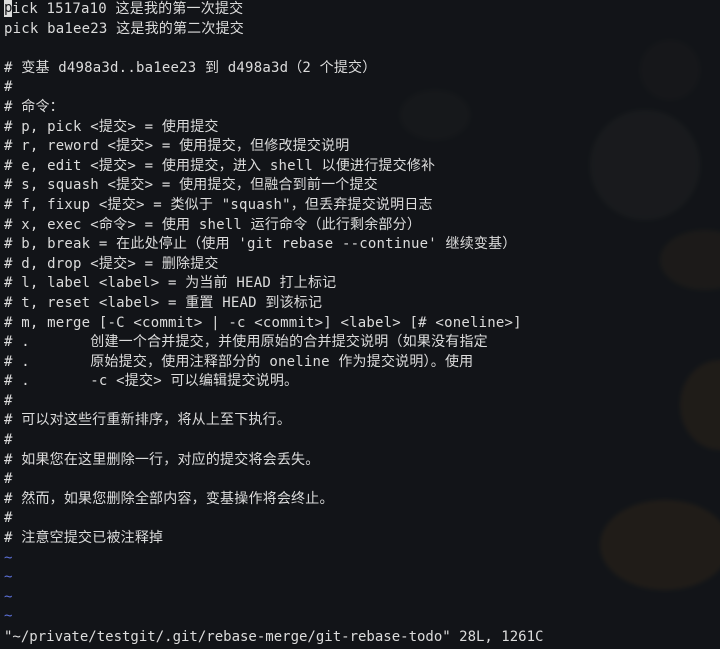 This screenshot has height=649, width=720. I want to click on buffer-line: # e, edit <提交> = 使用提交，进入 shell 以便进行提交修补, so click(360, 167).